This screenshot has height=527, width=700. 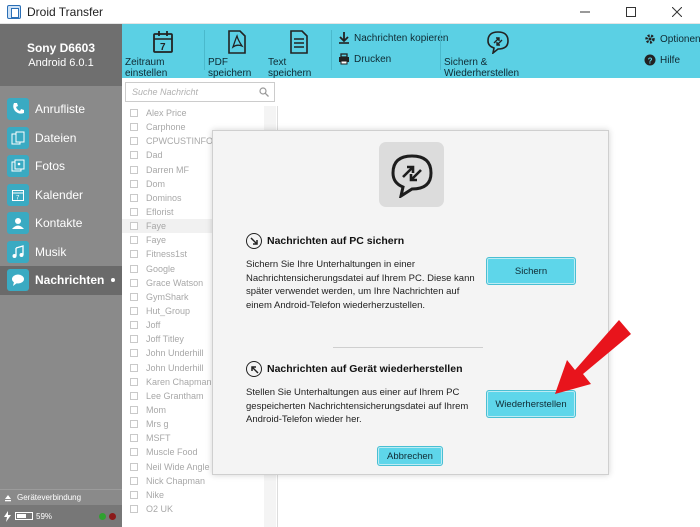 What do you see at coordinates (18, 109) in the screenshot?
I see `phone-icon` at bounding box center [18, 109].